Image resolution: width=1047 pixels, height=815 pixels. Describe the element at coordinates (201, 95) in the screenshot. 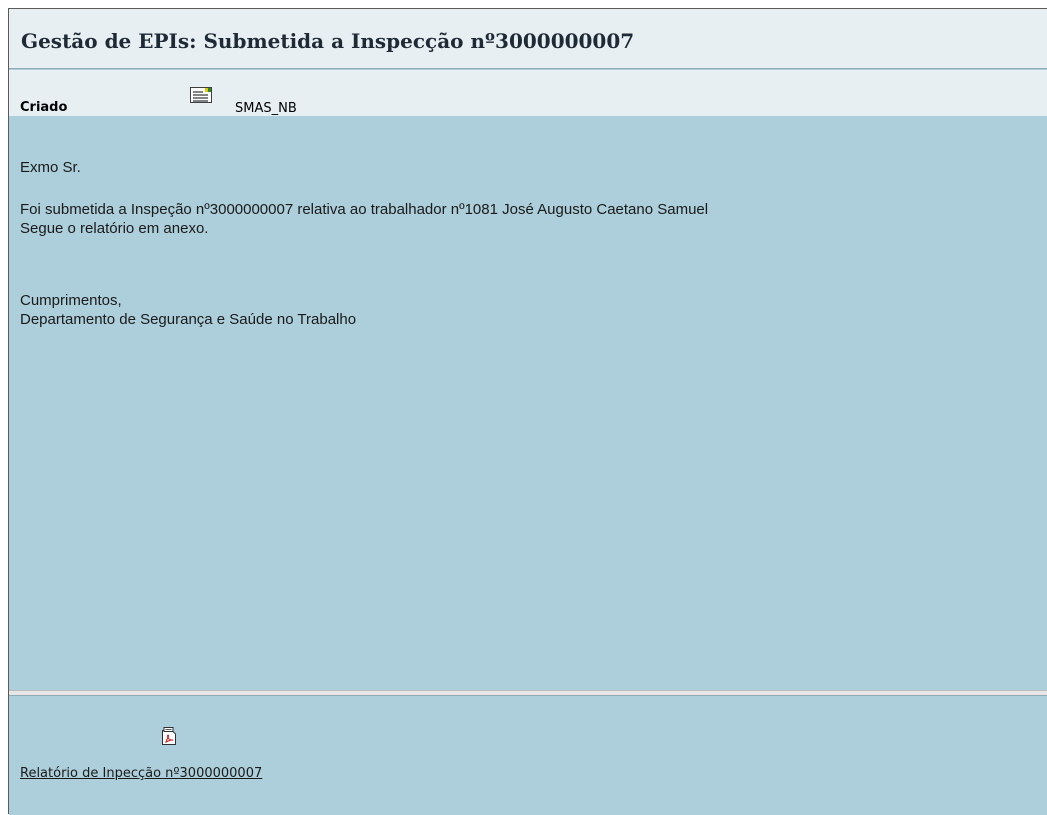

I see `document-icon` at that location.